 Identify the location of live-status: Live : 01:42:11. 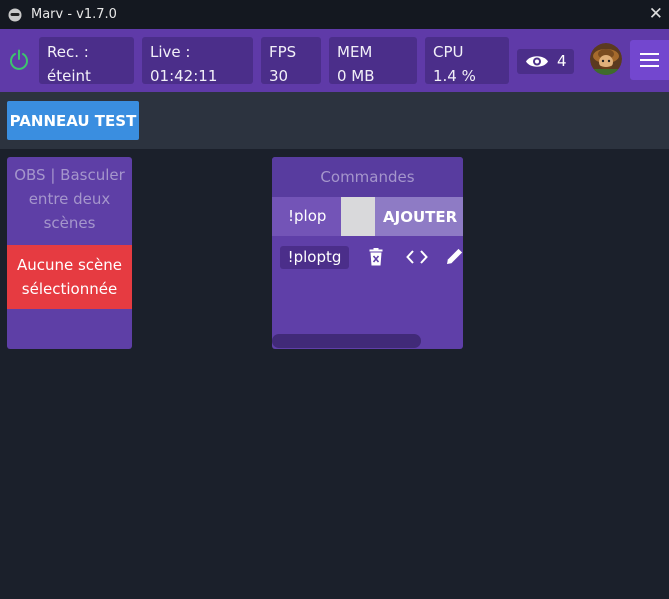
(197, 61).